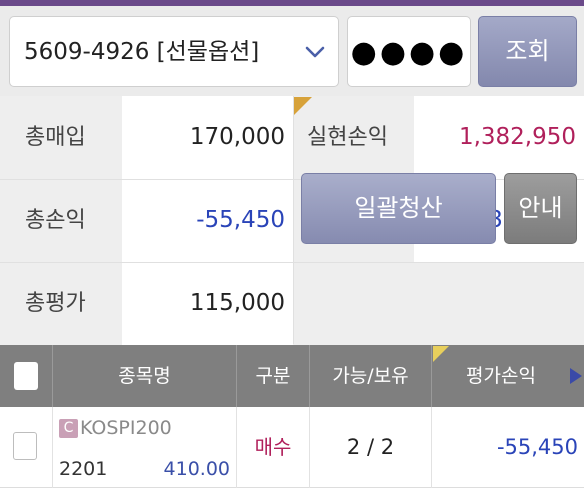 The width and height of the screenshot is (584, 488). I want to click on row-select-cell, so click(26, 447).